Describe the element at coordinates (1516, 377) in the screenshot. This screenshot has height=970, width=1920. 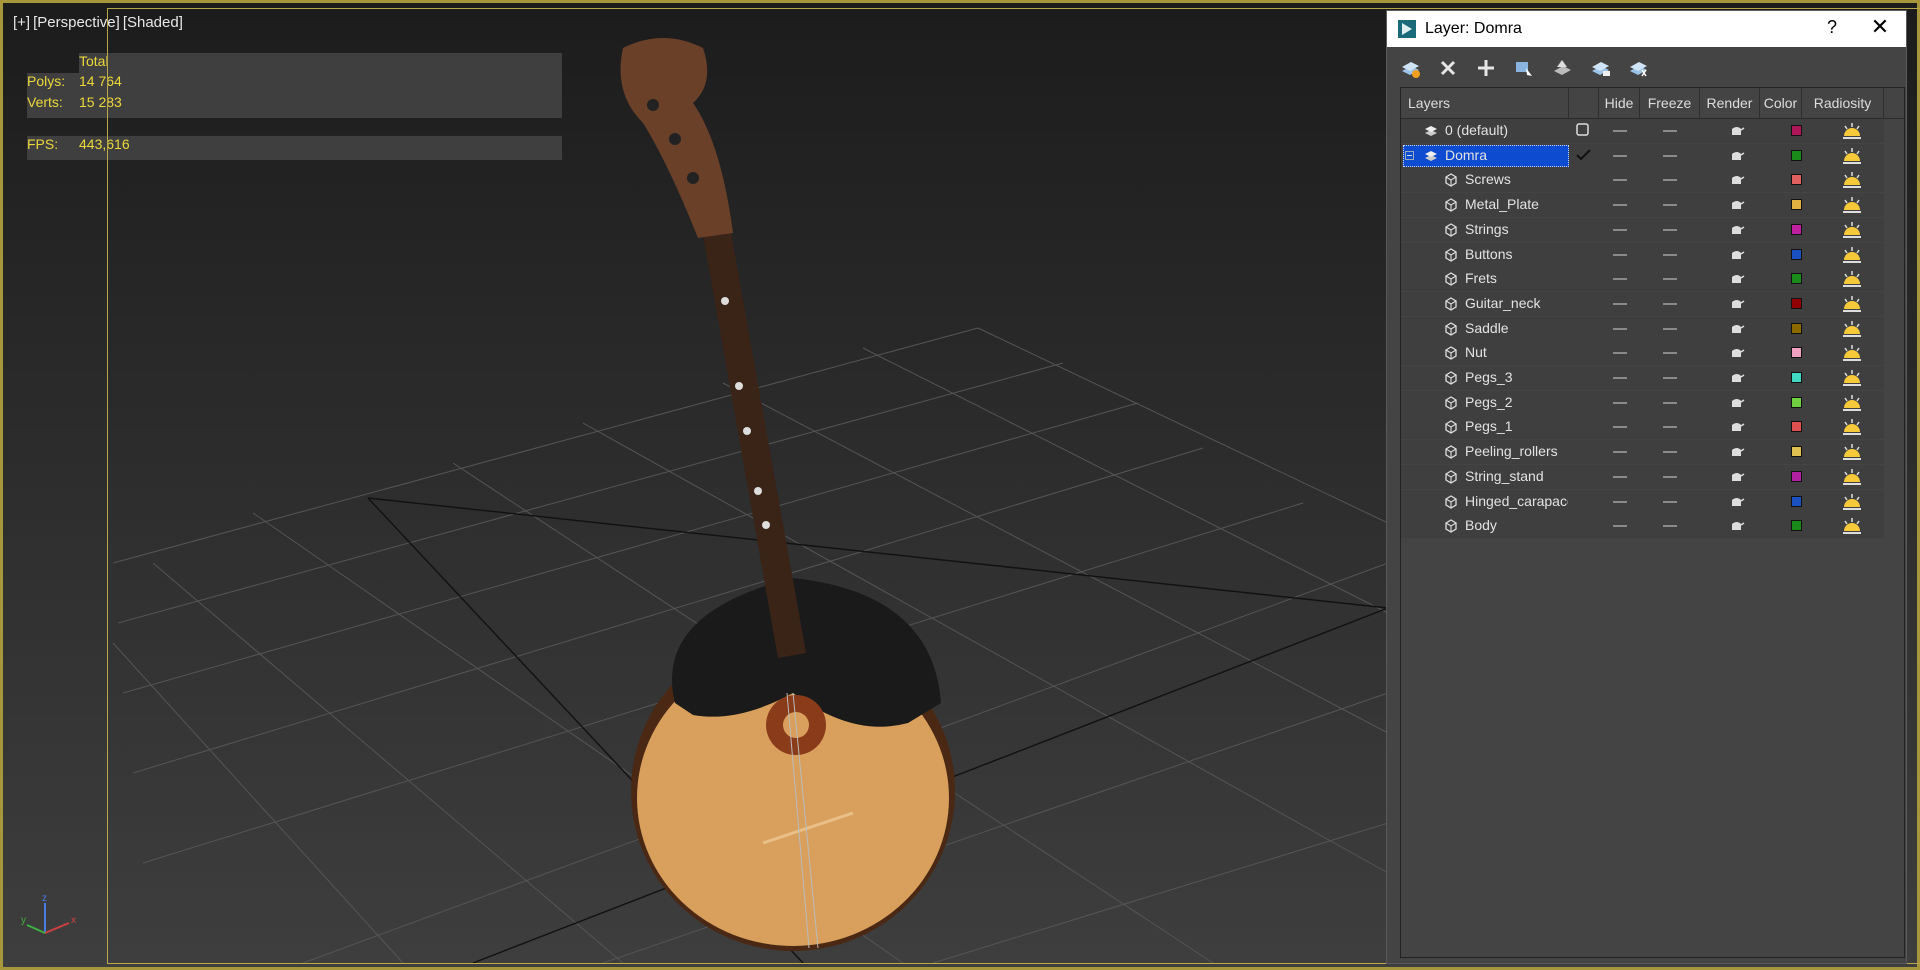
I see `row-name: Pegs_3` at that location.